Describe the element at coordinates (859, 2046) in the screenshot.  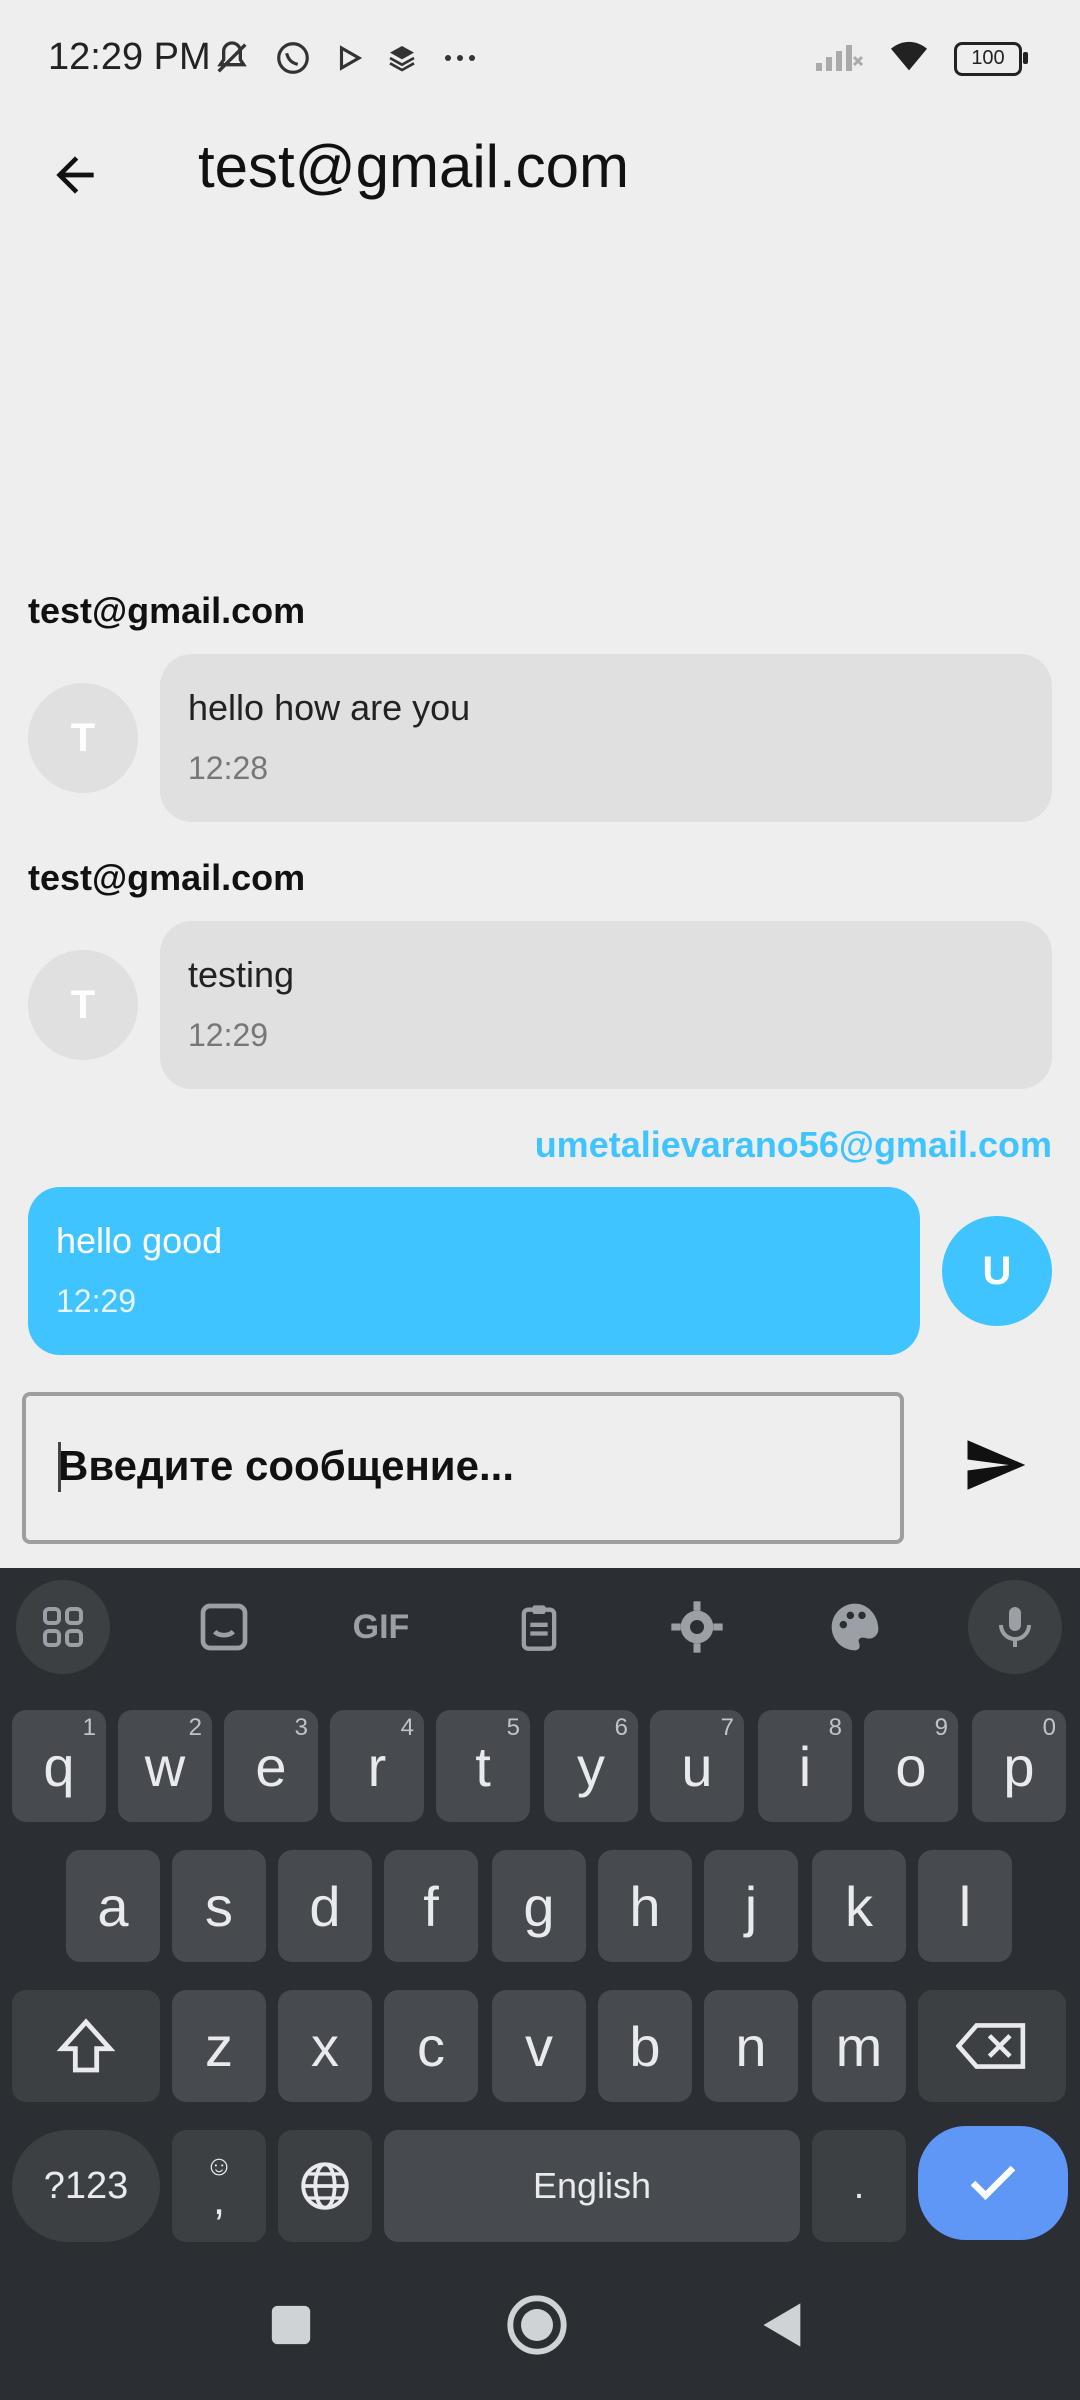
I see `key-m: m` at that location.